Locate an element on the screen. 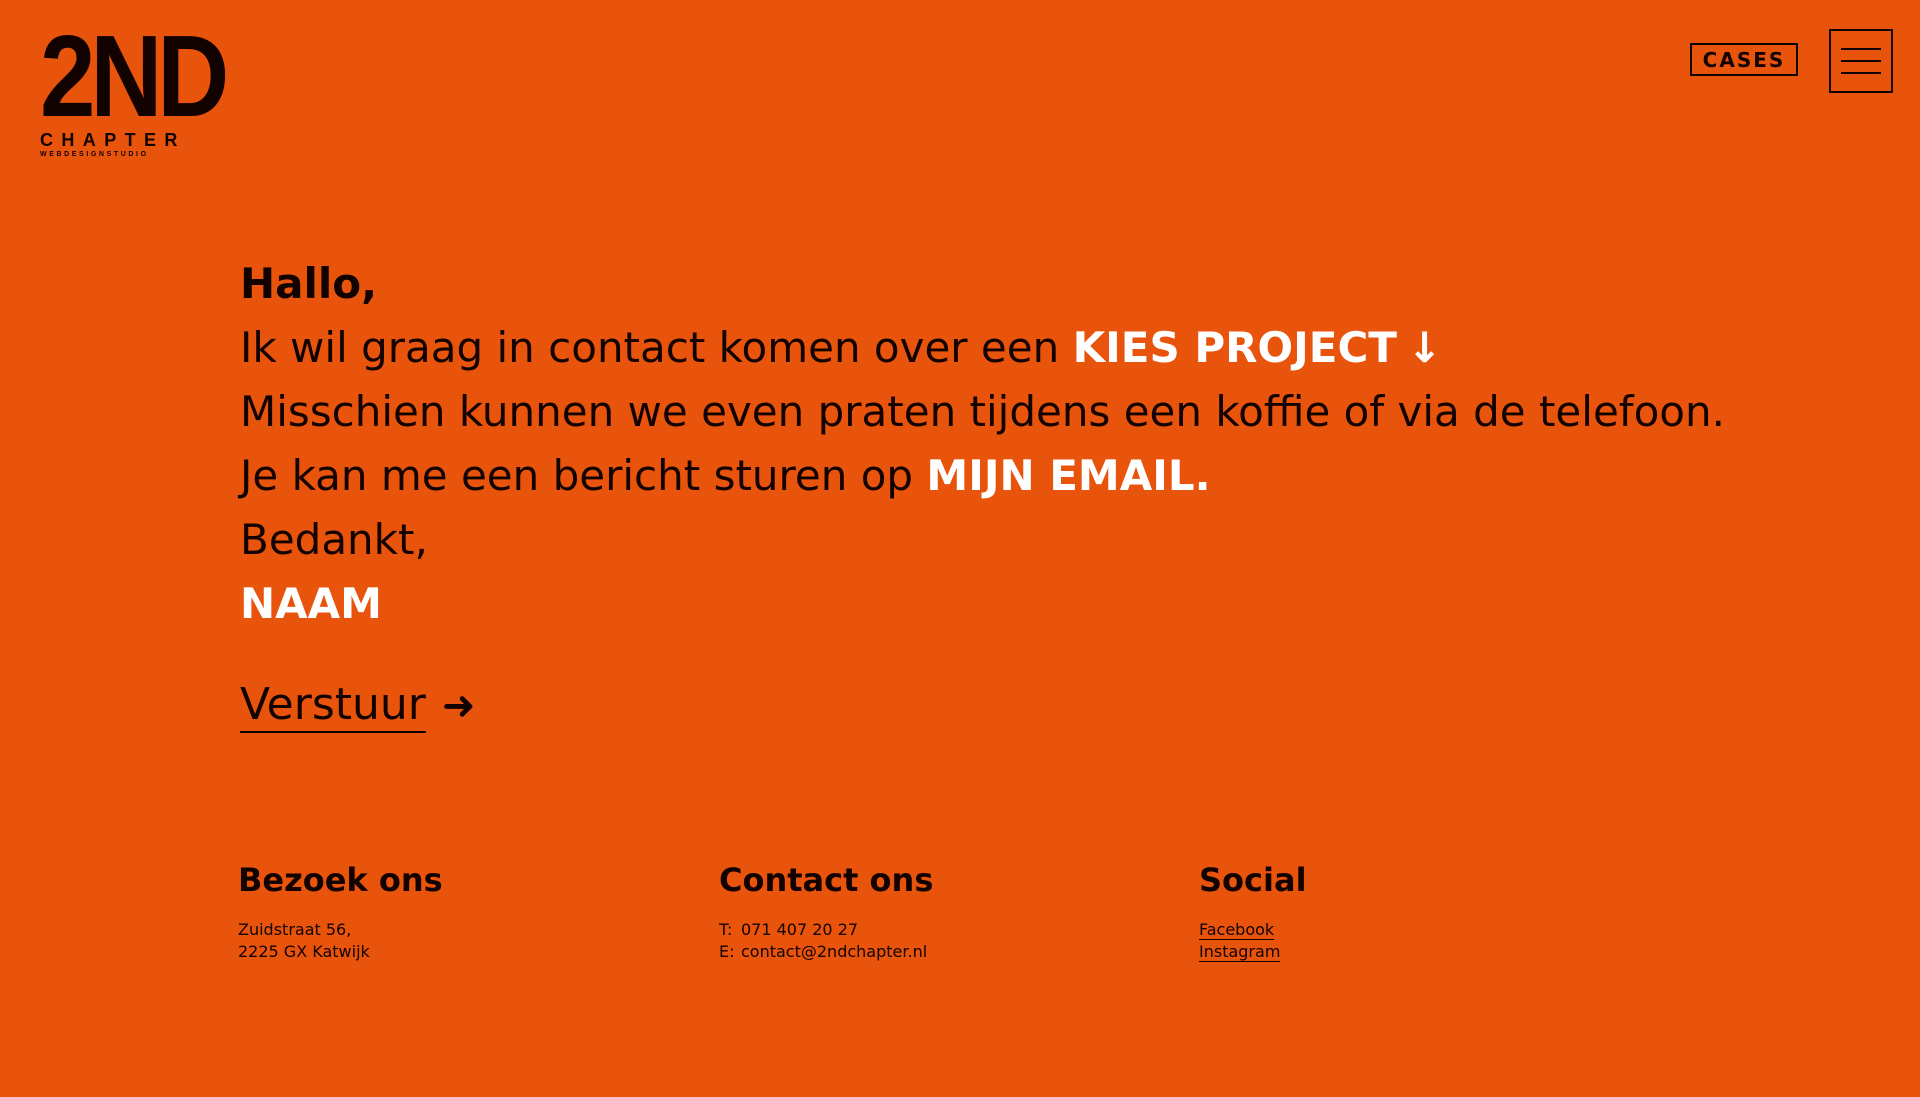  phone-prefix: T: is located at coordinates (726, 929).